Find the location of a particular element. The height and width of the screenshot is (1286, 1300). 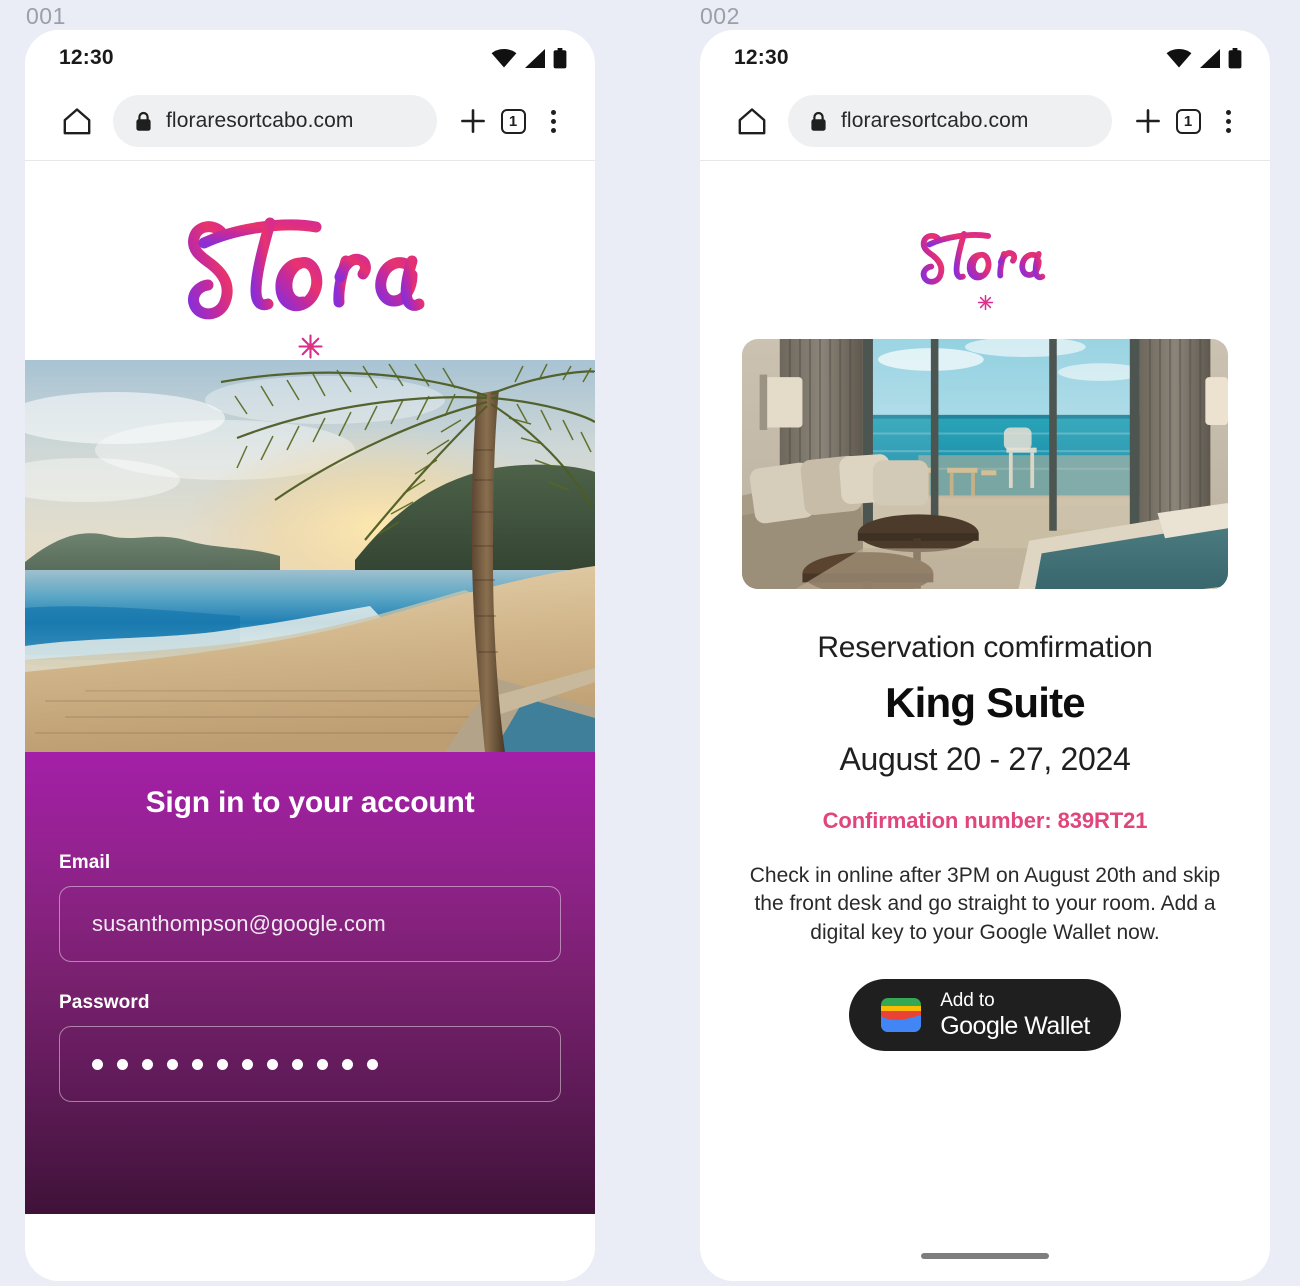

status-bar-002: 12:30 is located at coordinates (985, 56).